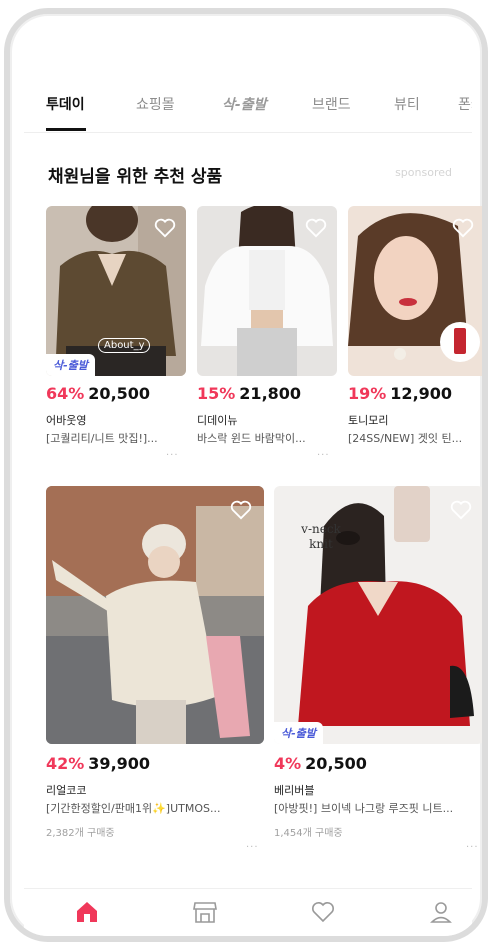  What do you see at coordinates (465, 104) in the screenshot?
I see `tab-phone-case: 폰커` at bounding box center [465, 104].